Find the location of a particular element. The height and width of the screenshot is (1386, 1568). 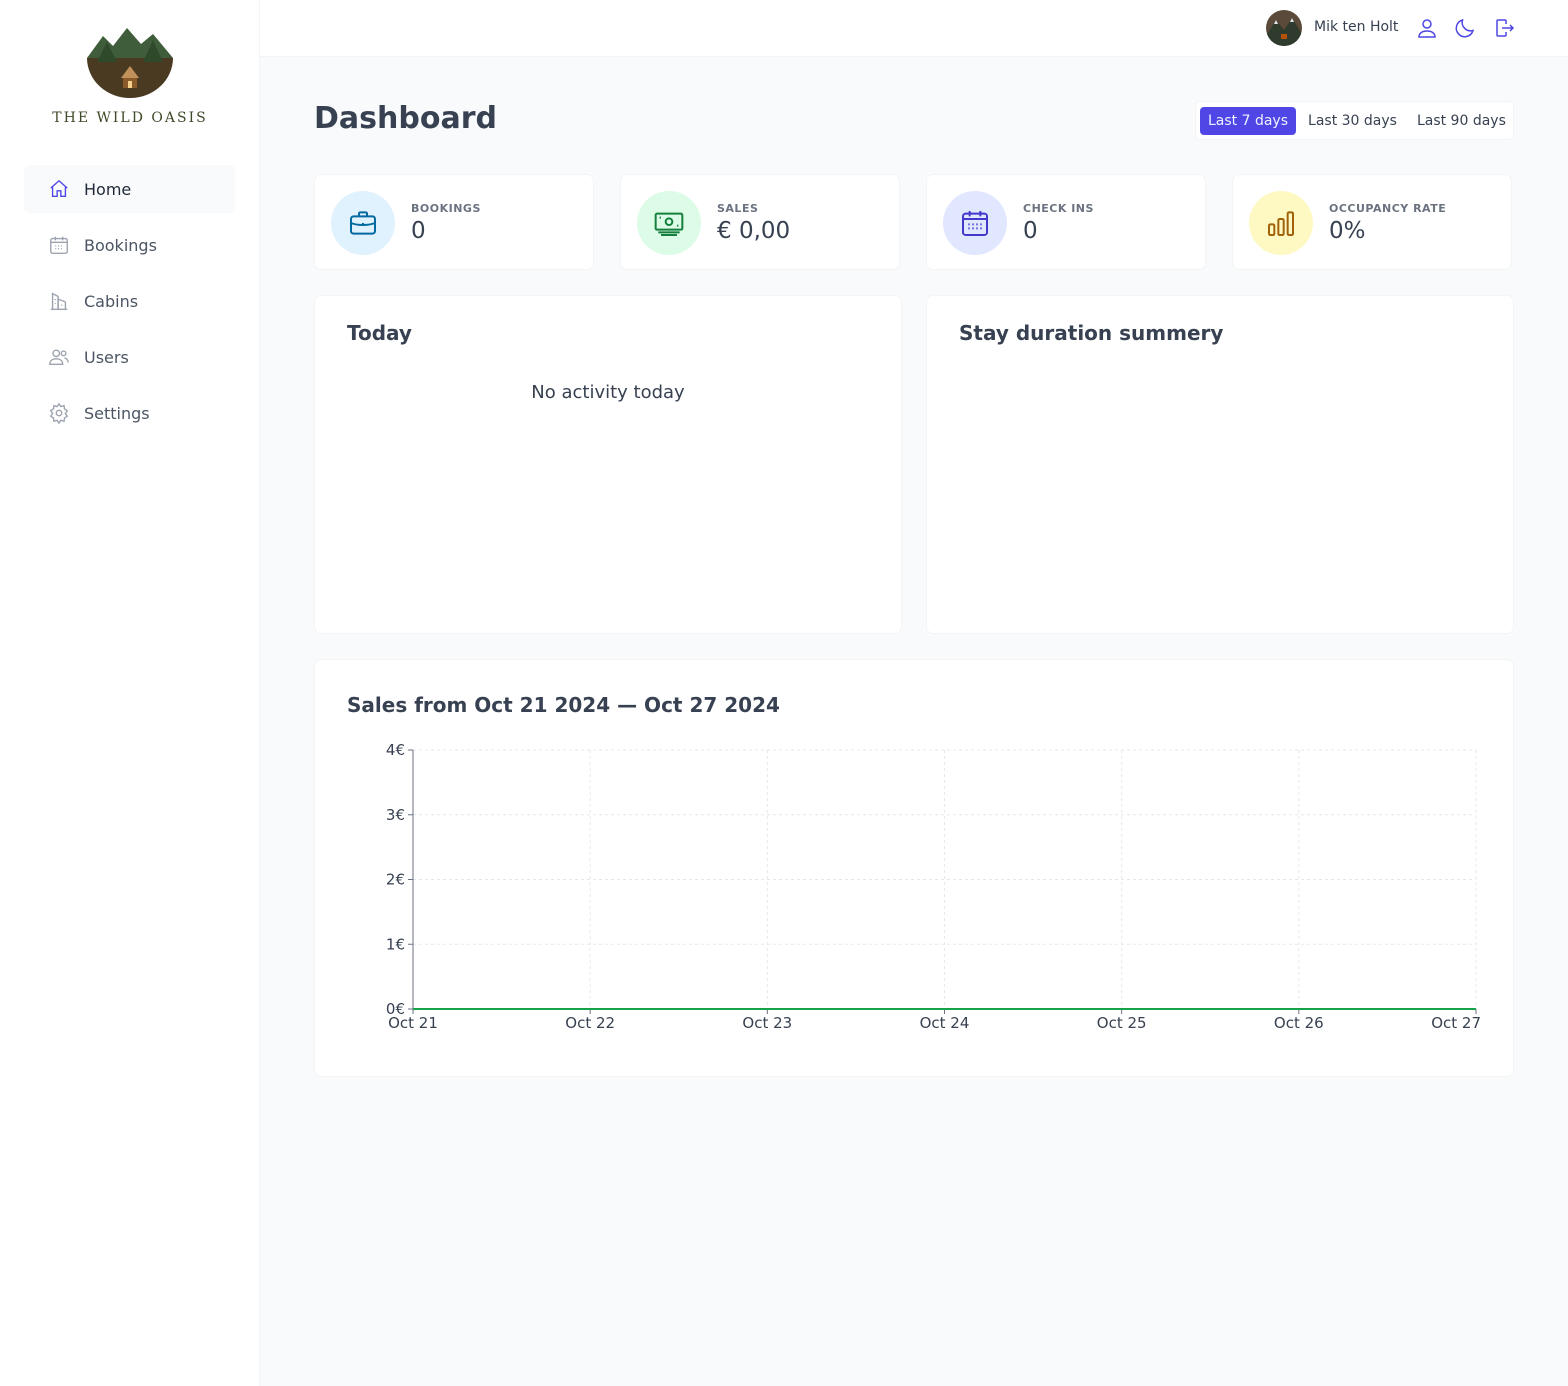

x-tick-label: Oct 22 is located at coordinates (590, 1023).